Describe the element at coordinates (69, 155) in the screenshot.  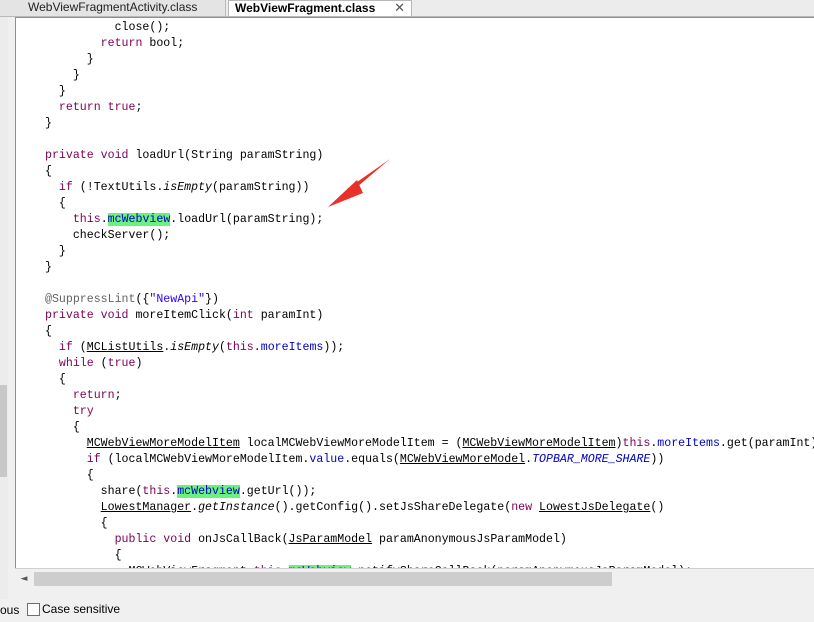
I see `code-token: private` at that location.